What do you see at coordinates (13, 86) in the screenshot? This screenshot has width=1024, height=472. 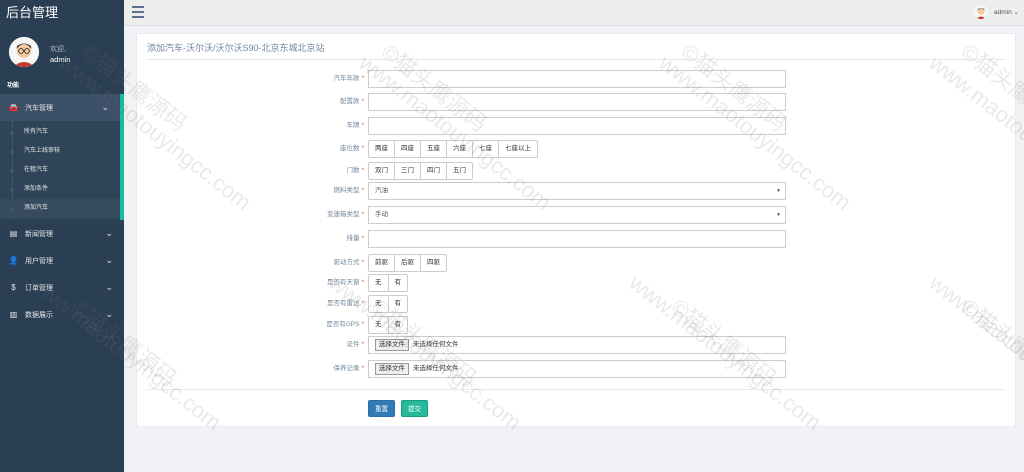 I see `section-title: 功能` at bounding box center [13, 86].